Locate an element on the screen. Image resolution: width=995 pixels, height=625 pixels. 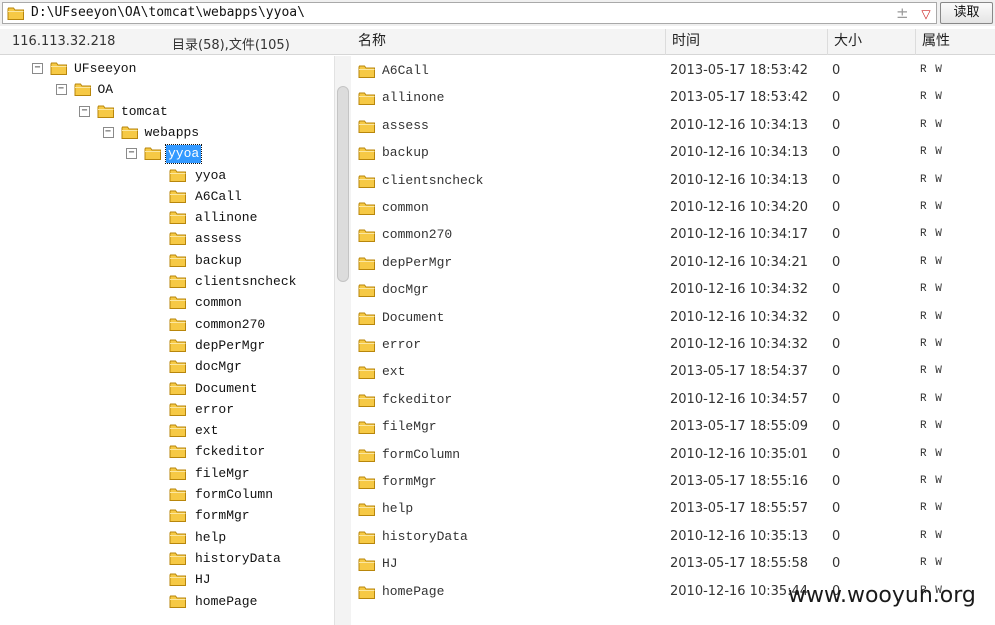
tree-node-label: backup is located at coordinates (218, 261).